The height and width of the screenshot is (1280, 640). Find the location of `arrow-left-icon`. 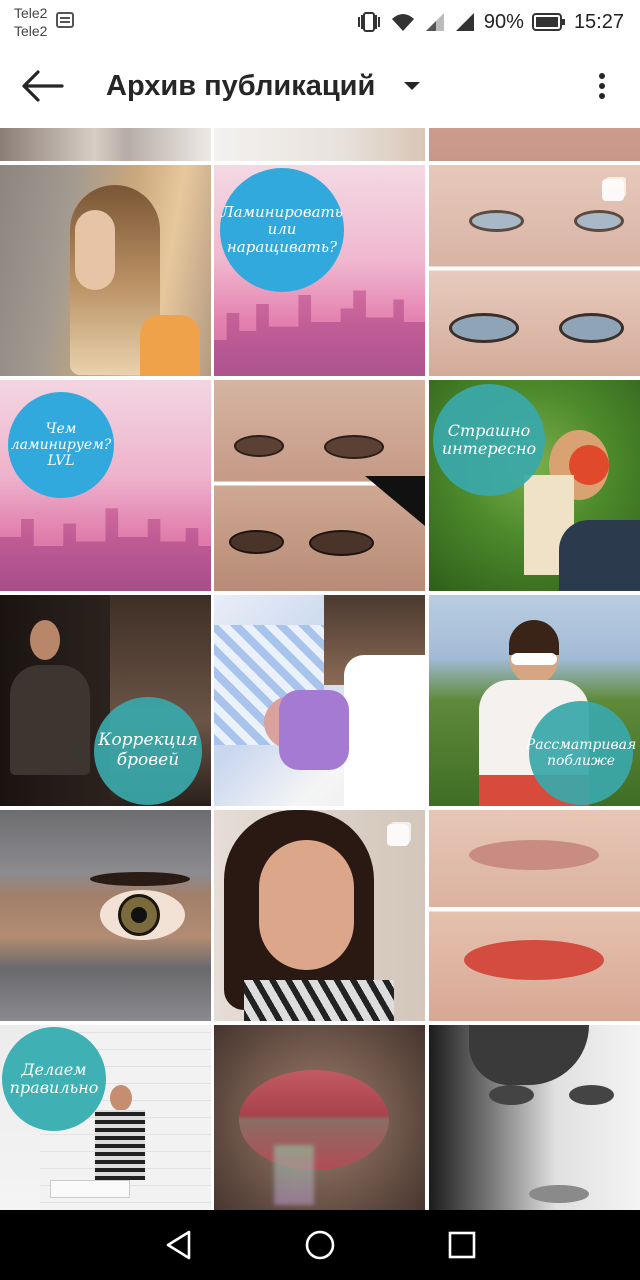

arrow-left-icon is located at coordinates (43, 86).